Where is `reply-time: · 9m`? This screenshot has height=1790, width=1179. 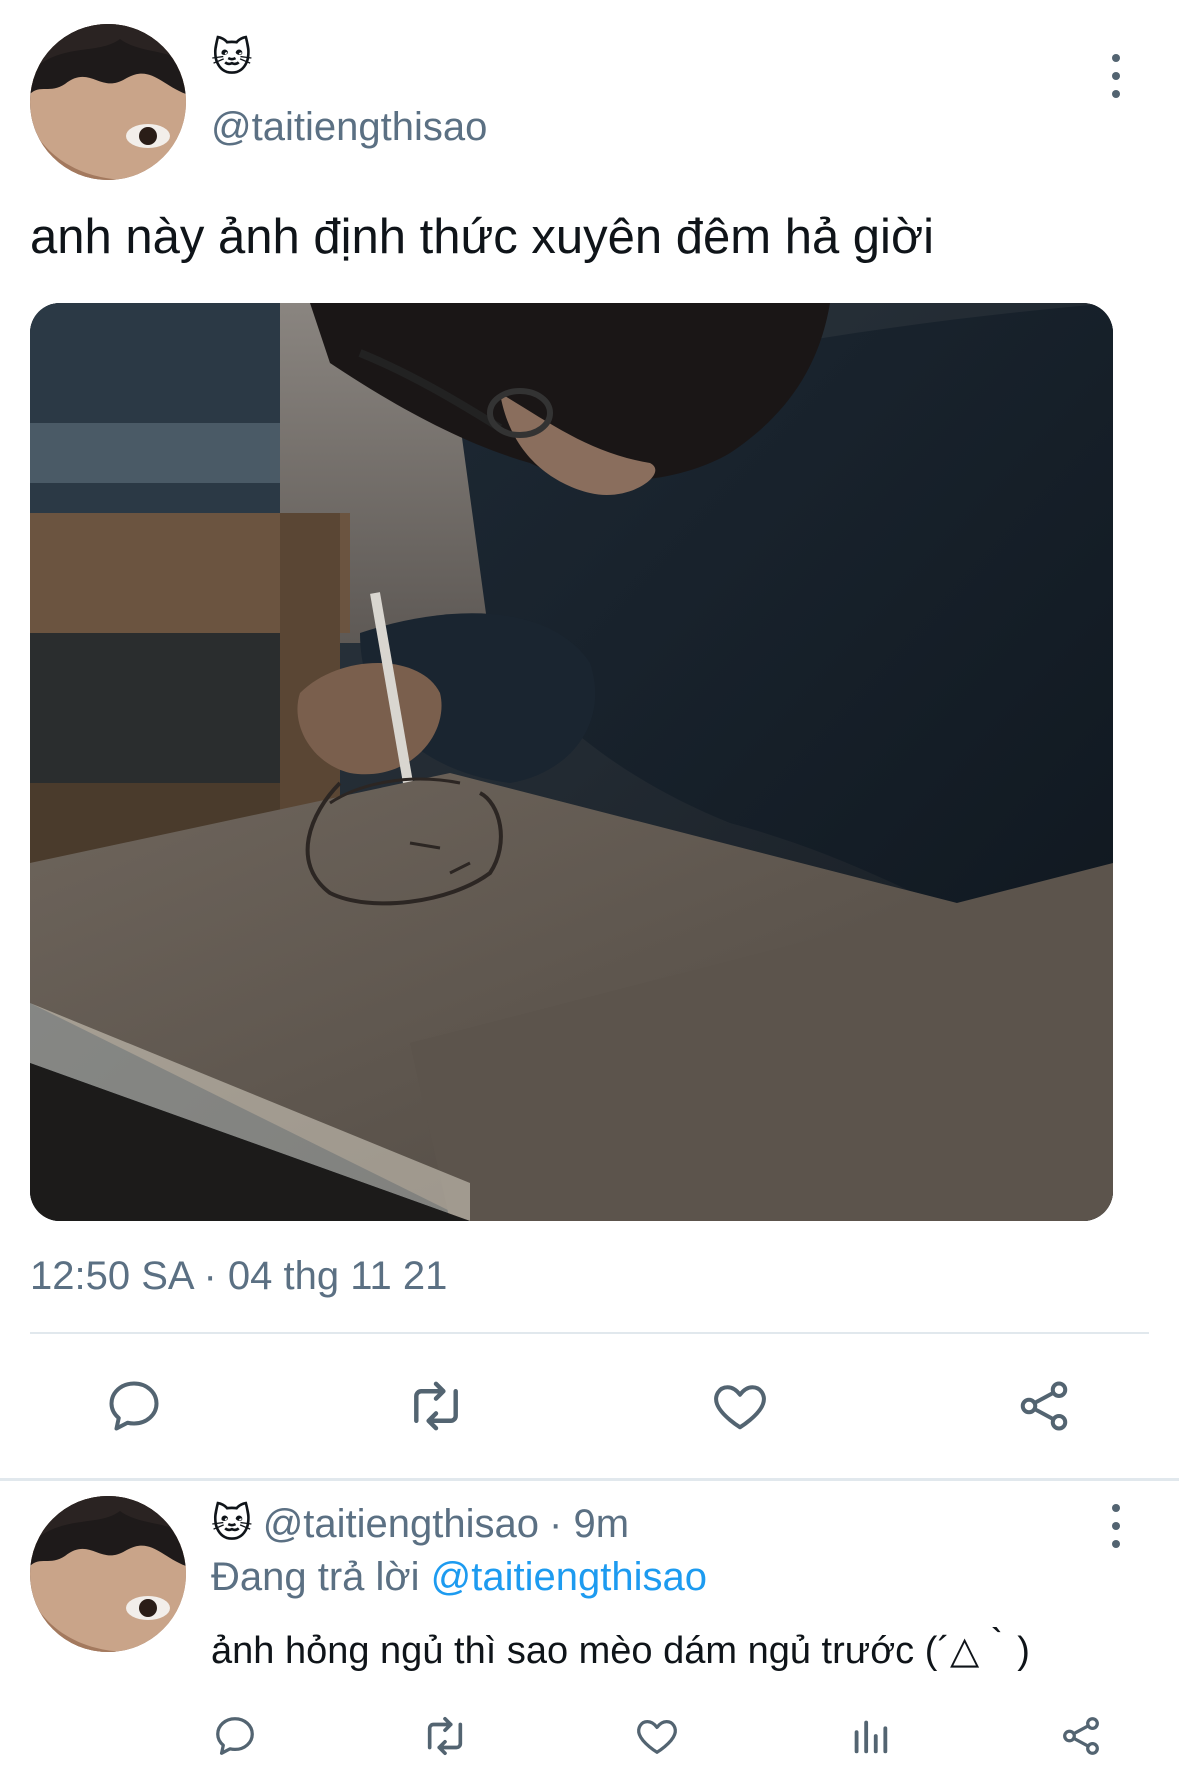 reply-time: · 9m is located at coordinates (589, 1524).